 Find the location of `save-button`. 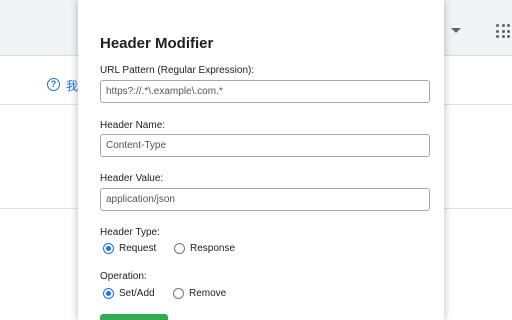

save-button is located at coordinates (134, 317).